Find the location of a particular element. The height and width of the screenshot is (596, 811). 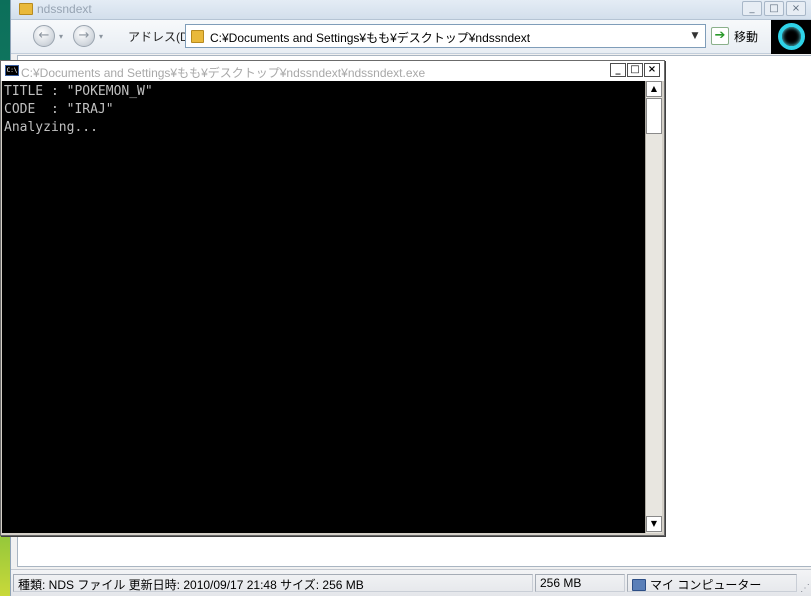

forward-arrow-icon: → is located at coordinates (84, 36).